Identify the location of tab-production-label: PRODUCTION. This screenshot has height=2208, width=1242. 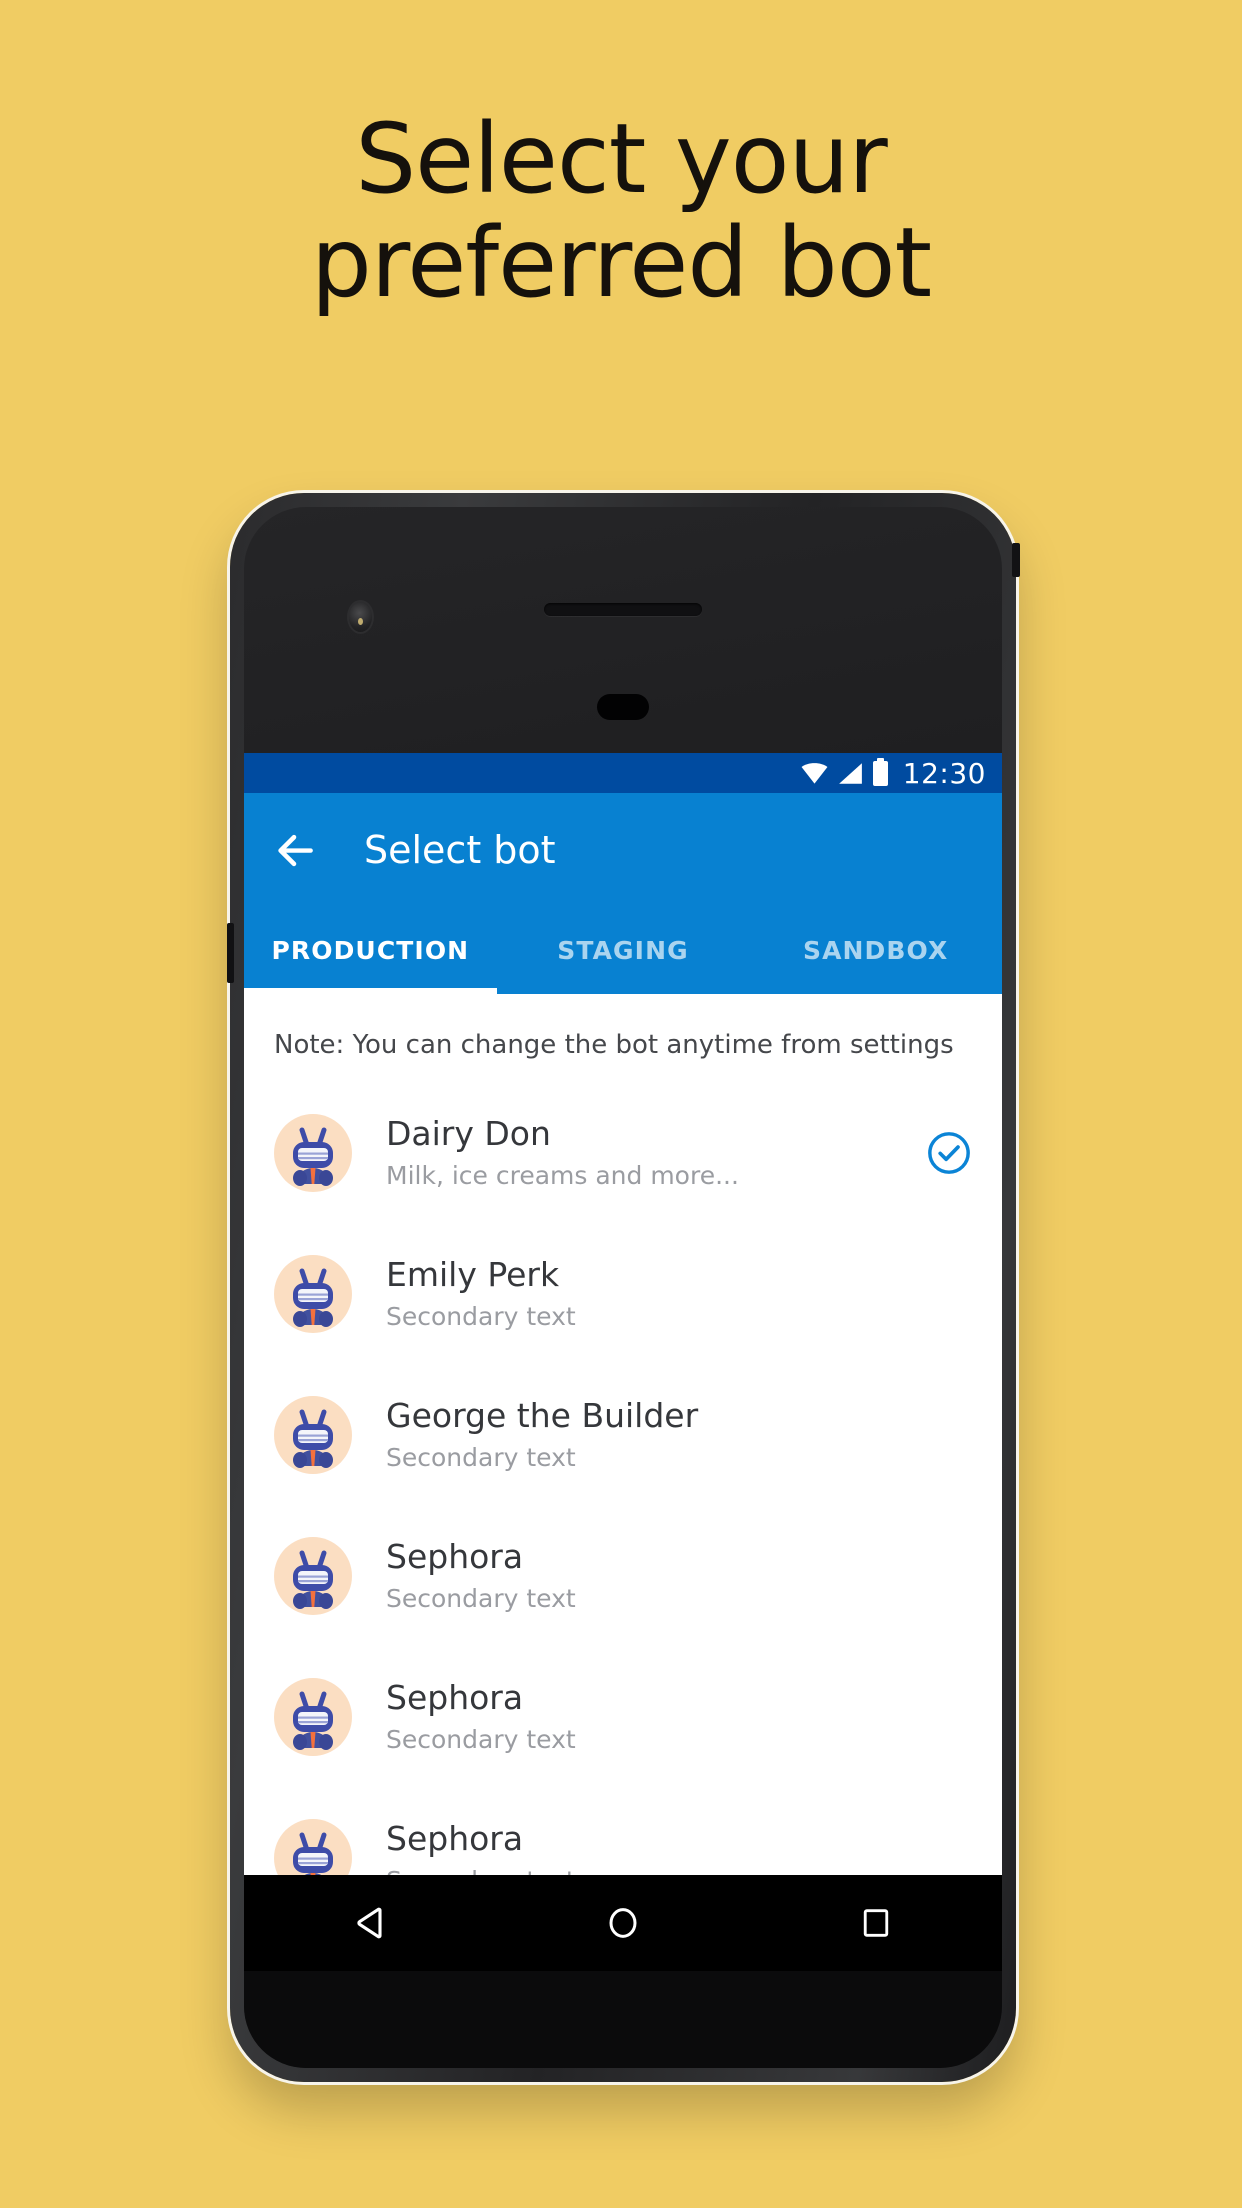
(370, 950).